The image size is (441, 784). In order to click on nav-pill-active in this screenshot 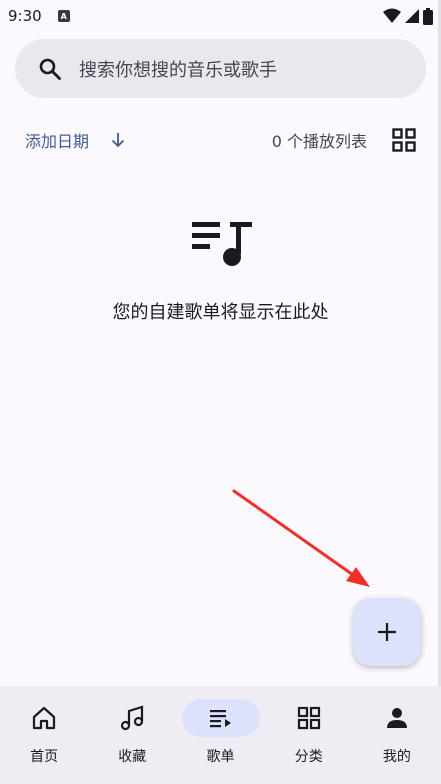, I will do `click(220, 718)`.